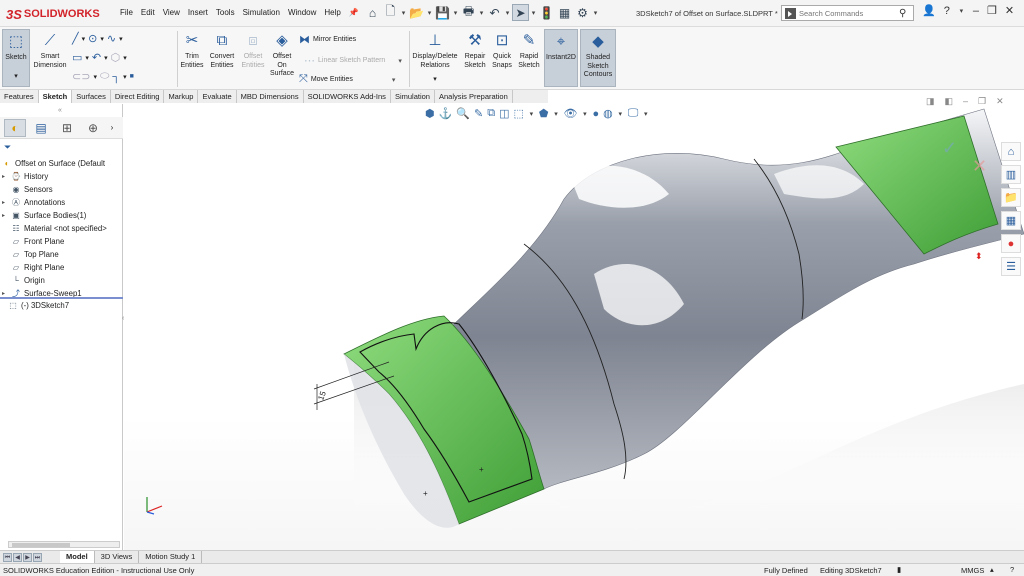  I want to click on tab-features: Features, so click(19, 96).